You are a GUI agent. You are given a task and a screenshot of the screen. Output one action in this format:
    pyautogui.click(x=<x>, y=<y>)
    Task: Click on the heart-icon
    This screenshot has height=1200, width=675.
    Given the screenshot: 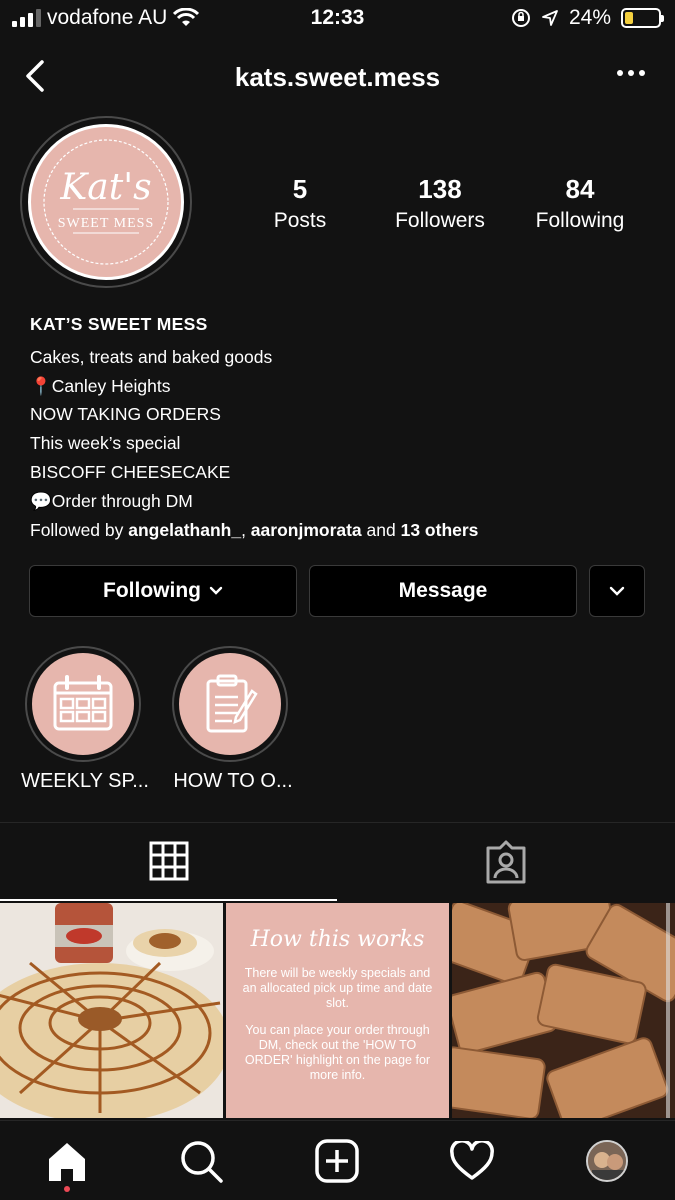 What is the action you would take?
    pyautogui.click(x=472, y=1160)
    